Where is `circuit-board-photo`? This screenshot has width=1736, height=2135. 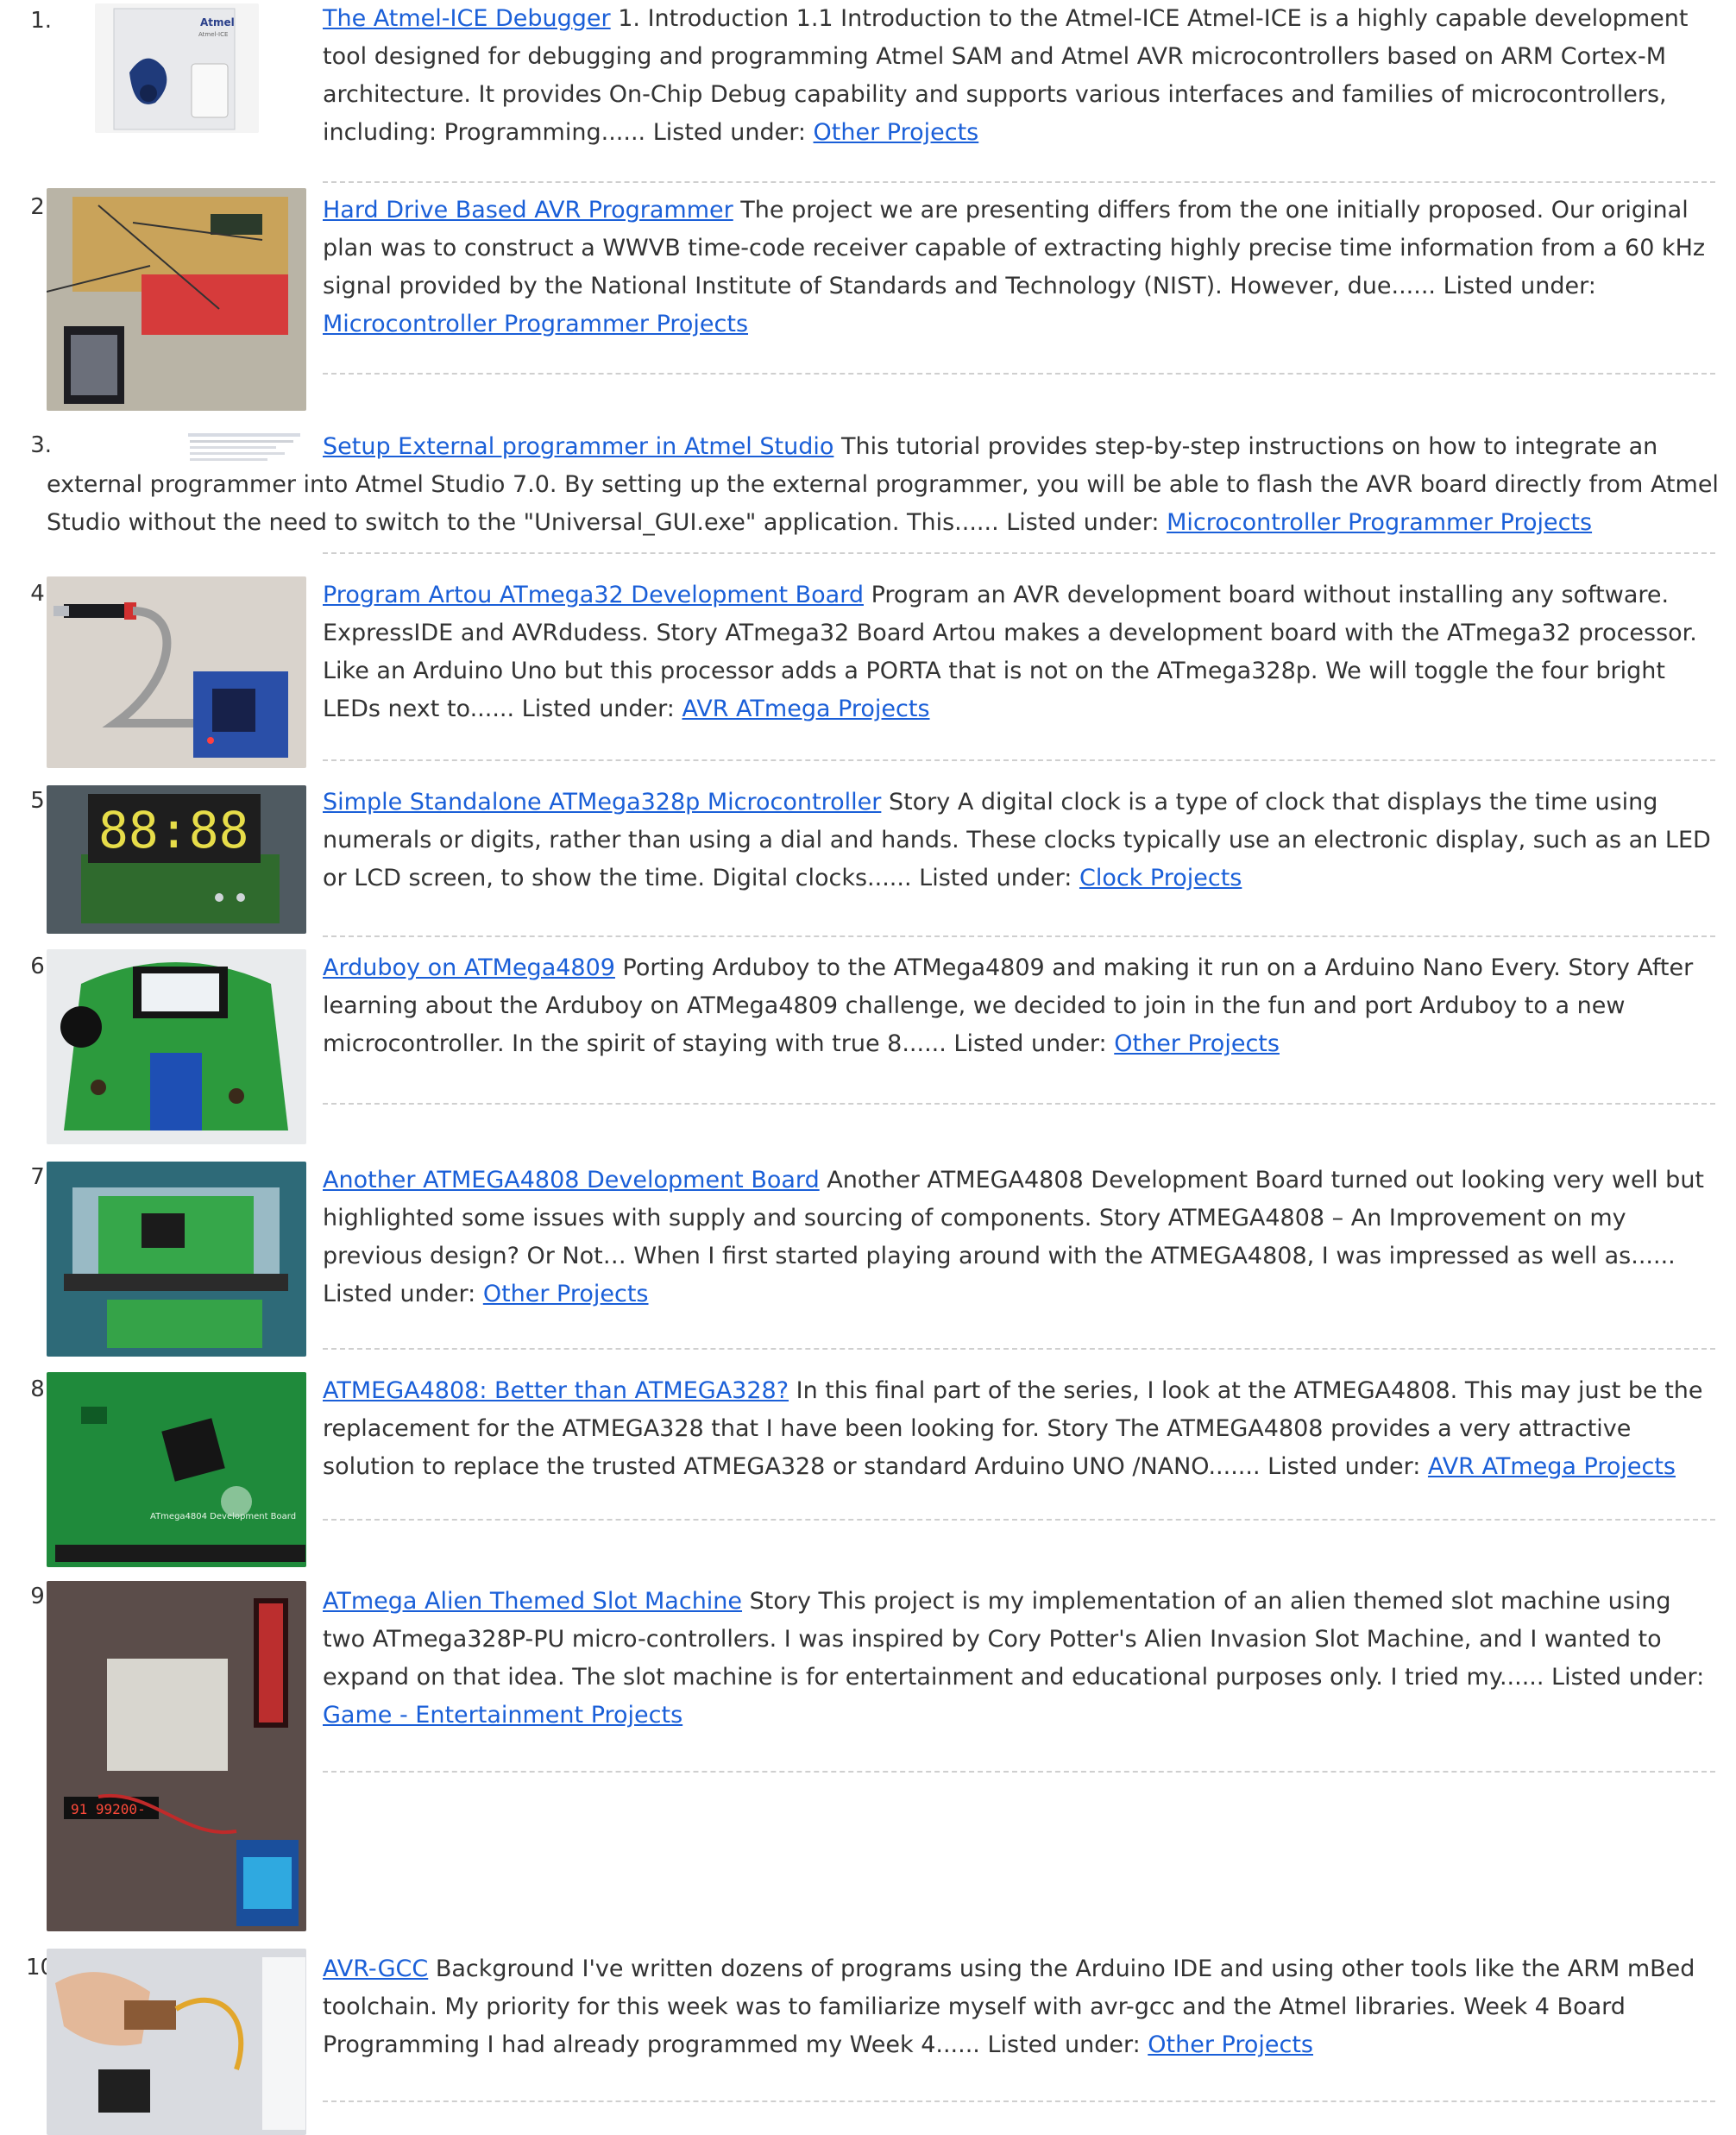
circuit-board-photo is located at coordinates (176, 300).